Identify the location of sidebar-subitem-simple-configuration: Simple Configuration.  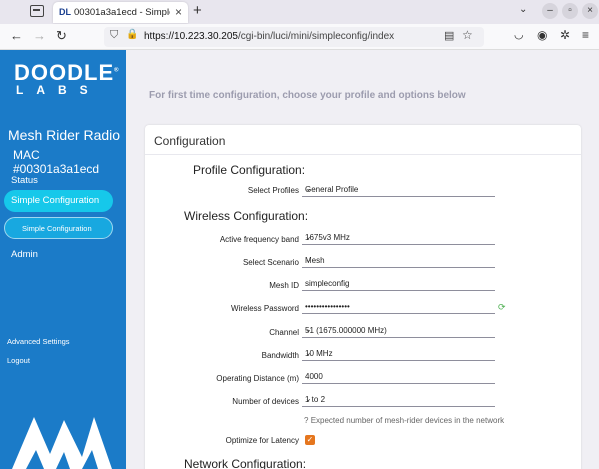
(58, 228).